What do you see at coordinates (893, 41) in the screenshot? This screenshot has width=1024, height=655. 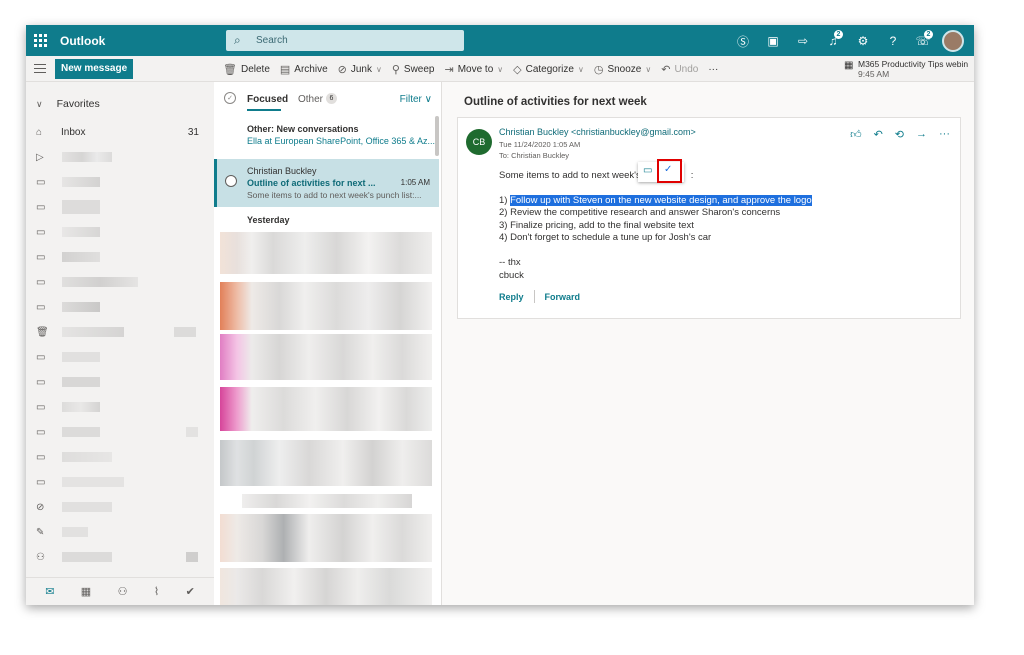 I see `help-icon: ?` at bounding box center [893, 41].